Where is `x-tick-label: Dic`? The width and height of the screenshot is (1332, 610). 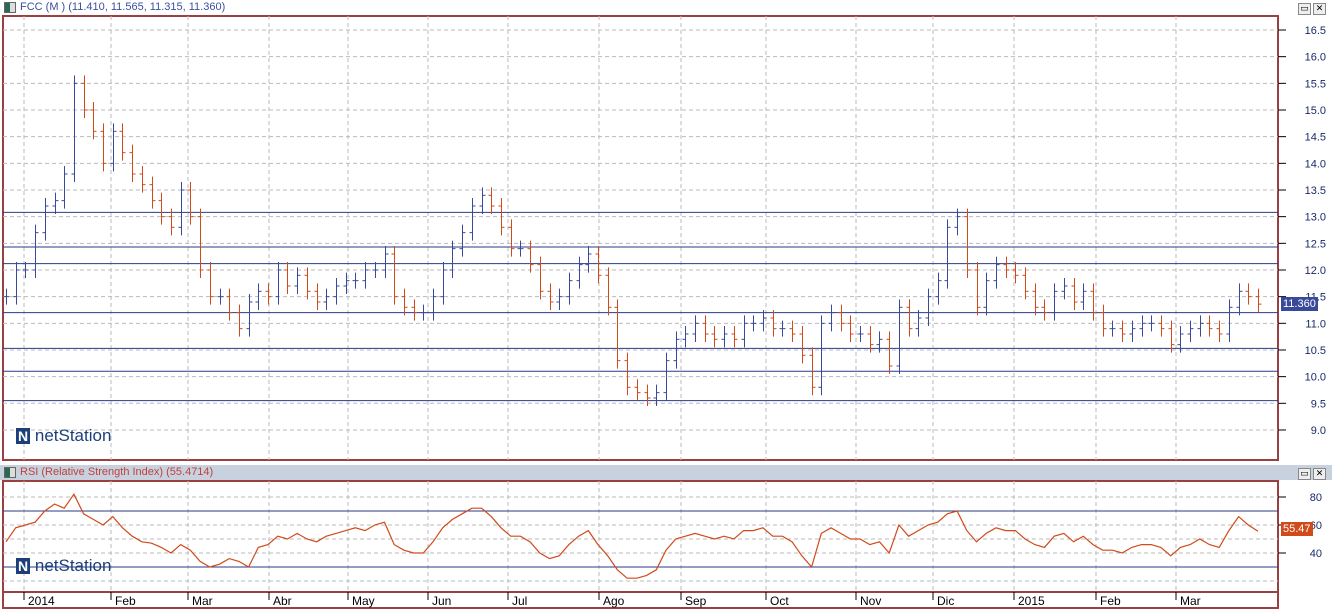
x-tick-label: Dic is located at coordinates (945, 601).